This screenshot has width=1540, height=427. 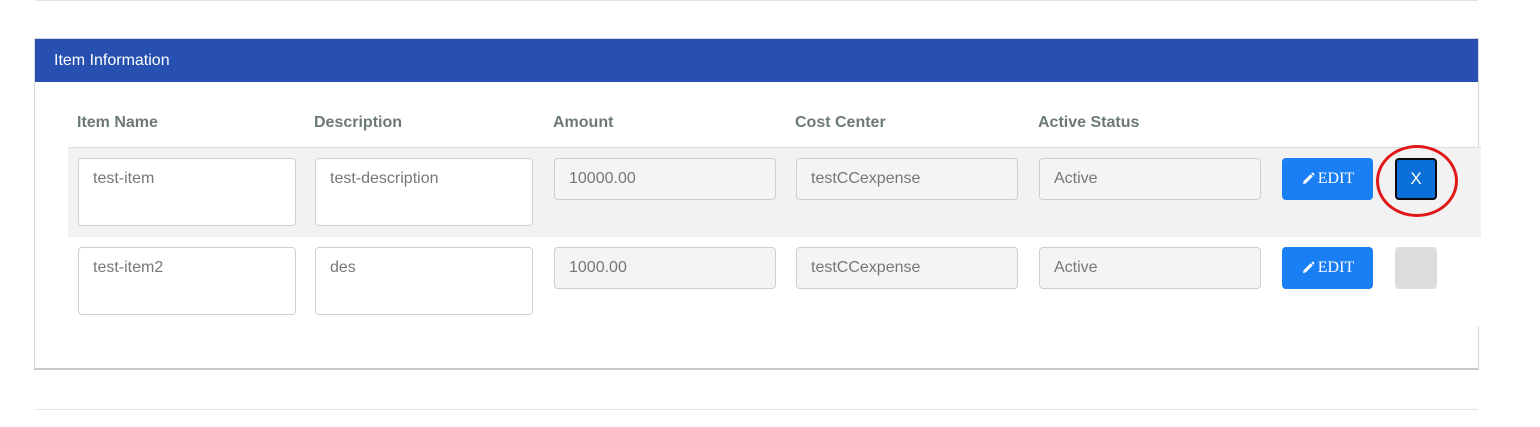 I want to click on amount-field: 10000.00, so click(x=665, y=179).